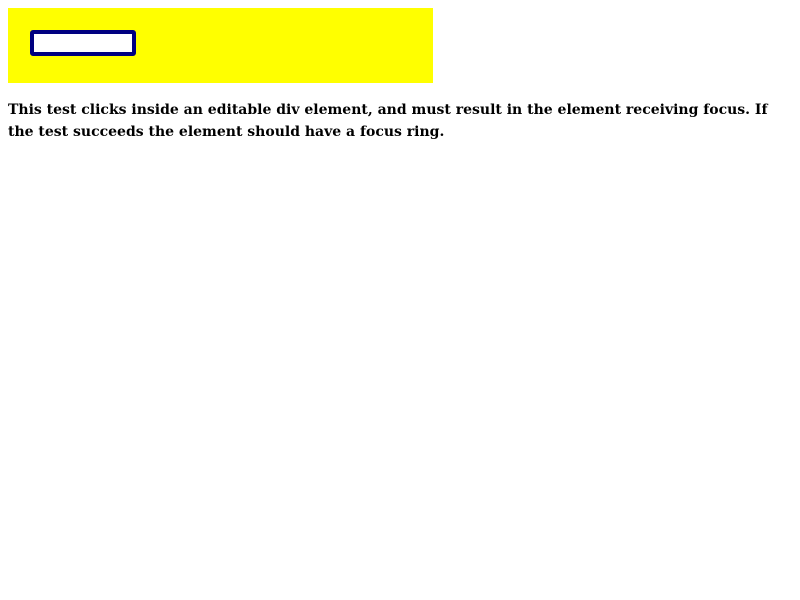 The image size is (800, 600). What do you see at coordinates (220, 45) in the screenshot?
I see `yellow-container` at bounding box center [220, 45].